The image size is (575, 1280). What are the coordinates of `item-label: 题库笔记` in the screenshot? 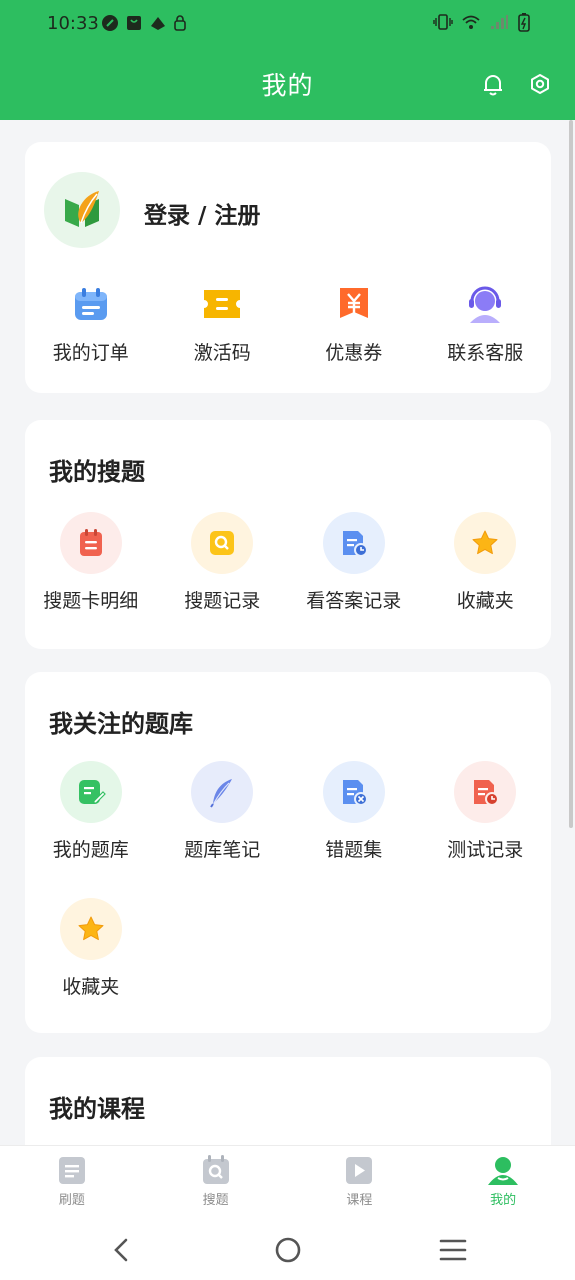 It's located at (222, 850).